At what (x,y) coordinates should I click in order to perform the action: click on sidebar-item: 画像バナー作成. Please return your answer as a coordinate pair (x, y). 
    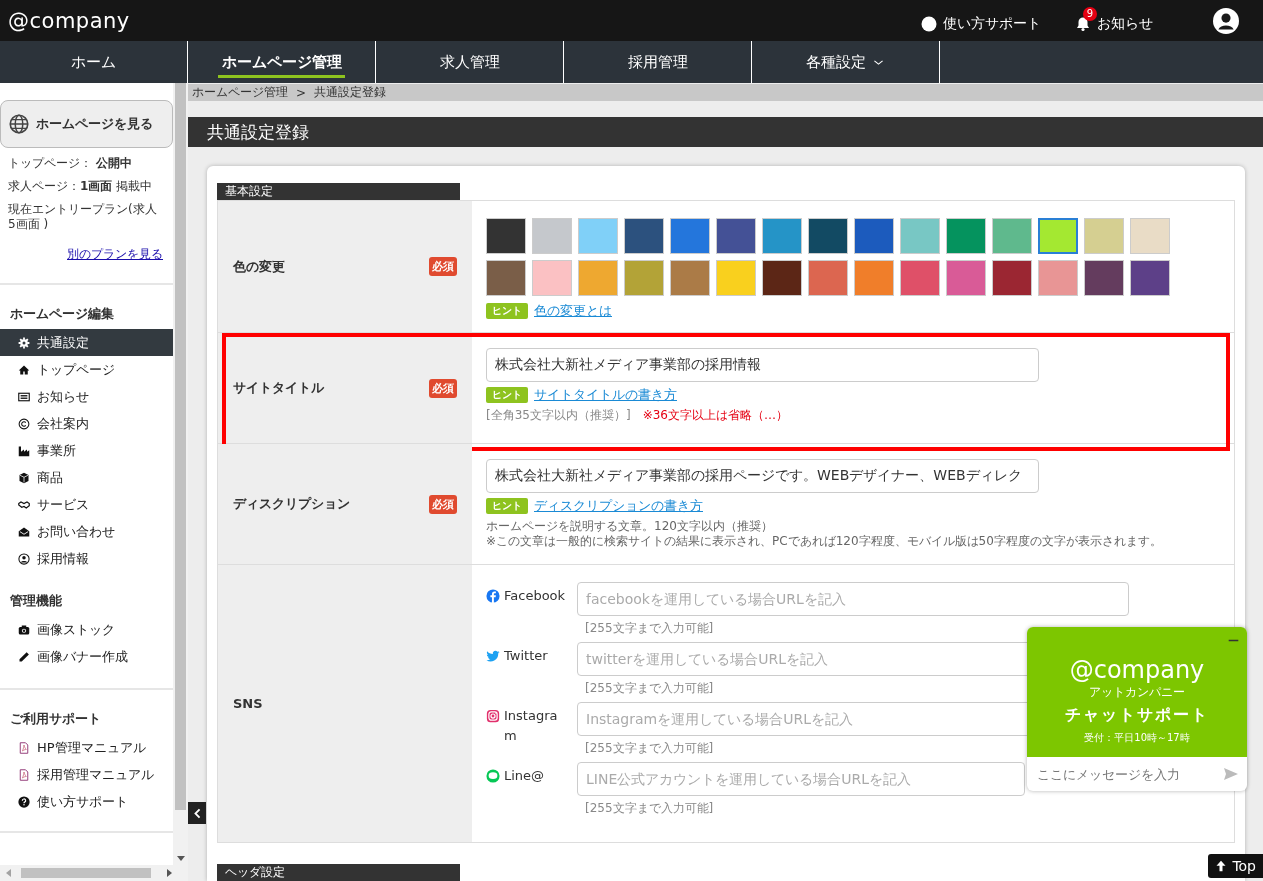
    Looking at the image, I should click on (86, 656).